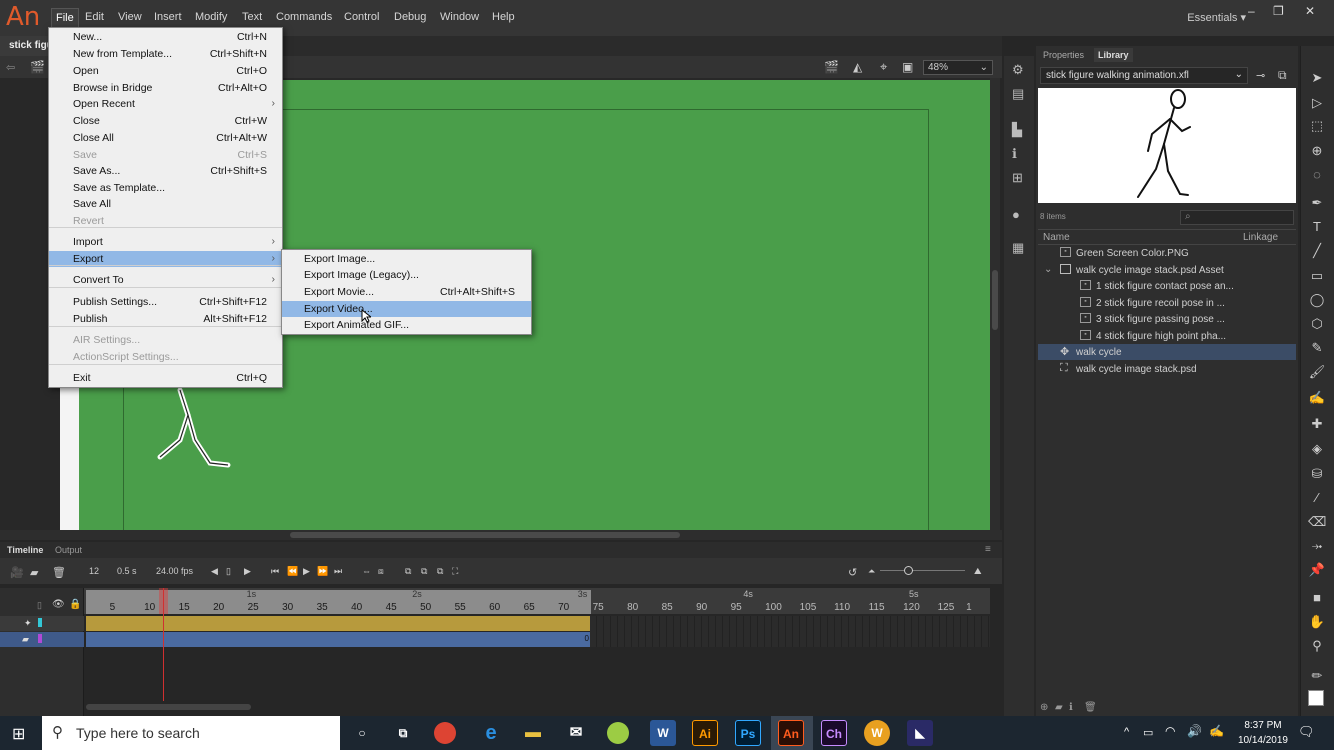 Image resolution: width=1334 pixels, height=750 pixels. What do you see at coordinates (42, 623) in the screenshot?
I see `layer-row-bone: ✦` at bounding box center [42, 623].